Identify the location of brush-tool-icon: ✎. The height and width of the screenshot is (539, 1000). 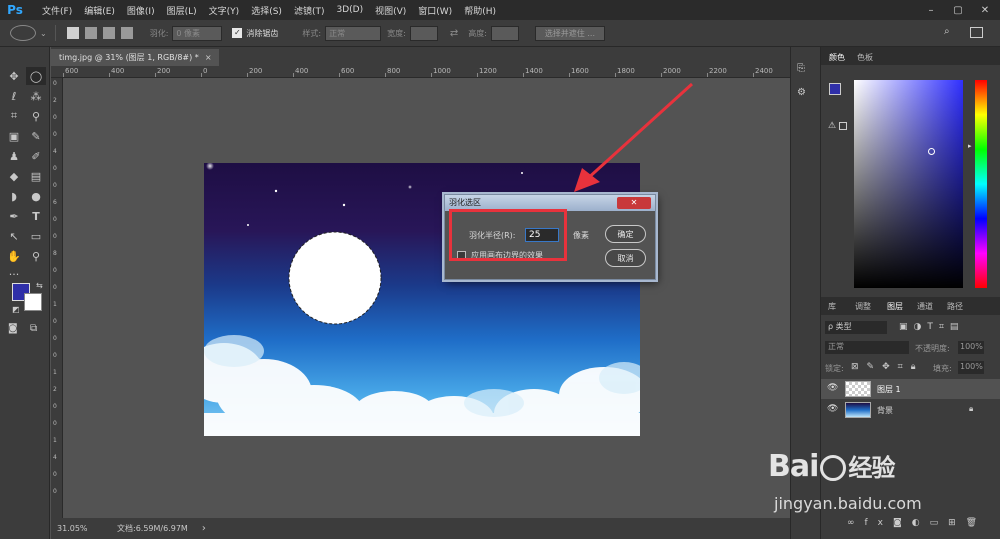
(36, 136).